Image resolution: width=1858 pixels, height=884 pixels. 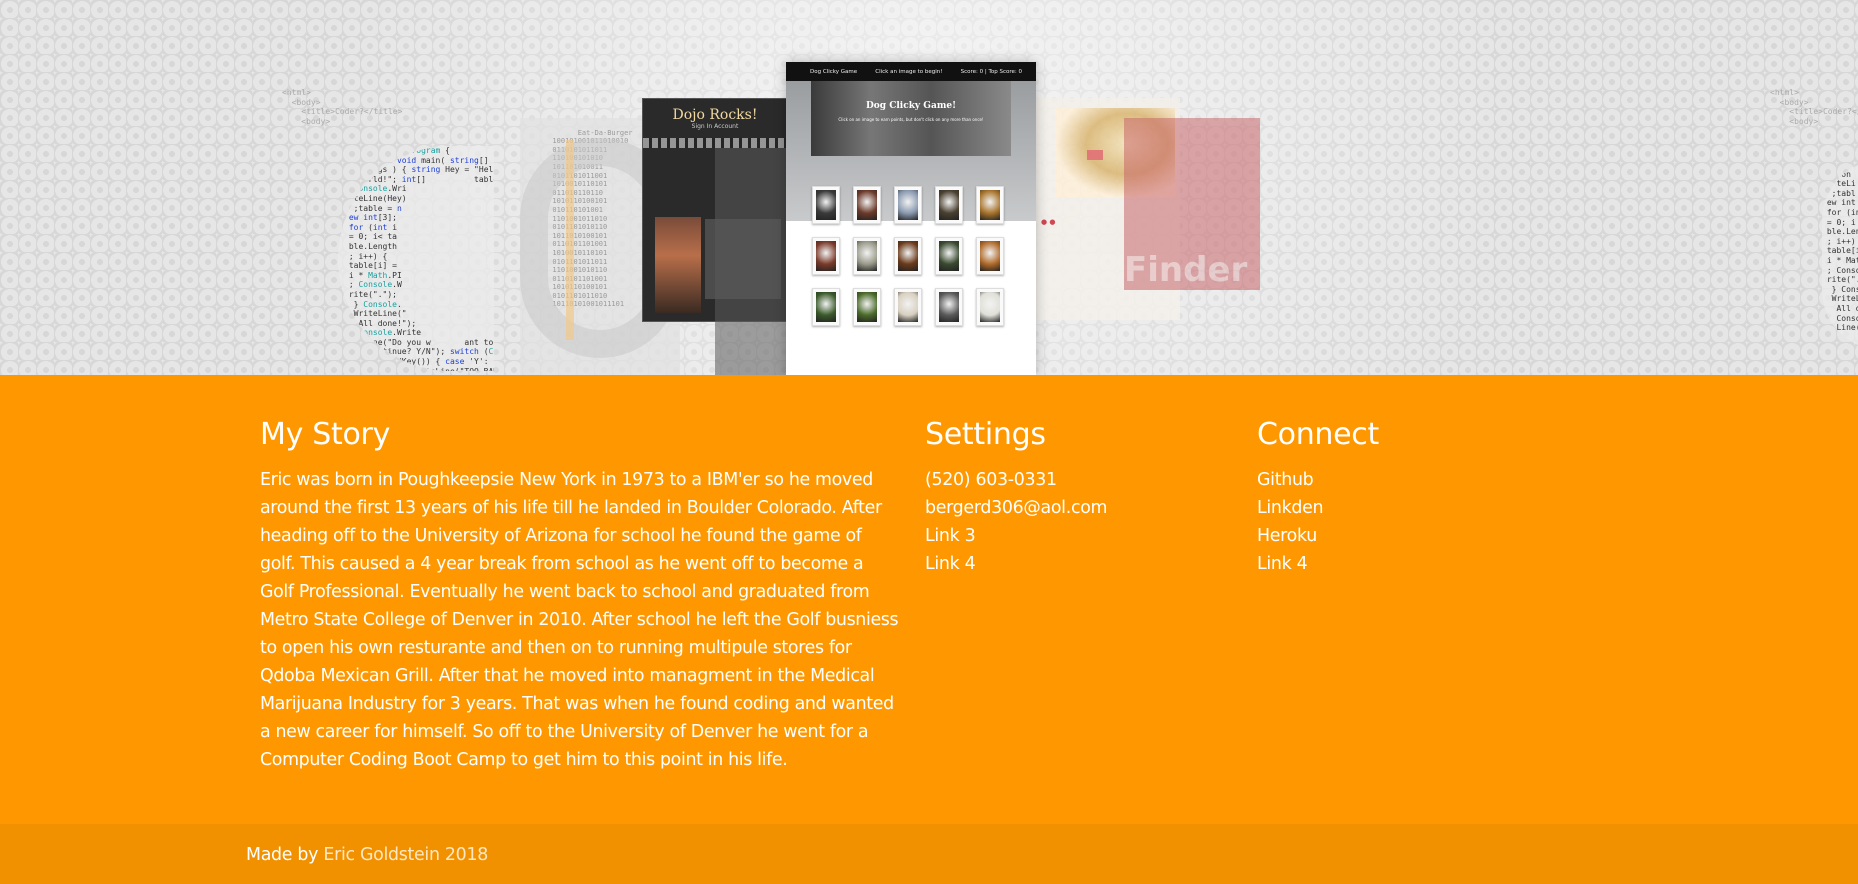 I want to click on github-link: Github, so click(x=1407, y=480).